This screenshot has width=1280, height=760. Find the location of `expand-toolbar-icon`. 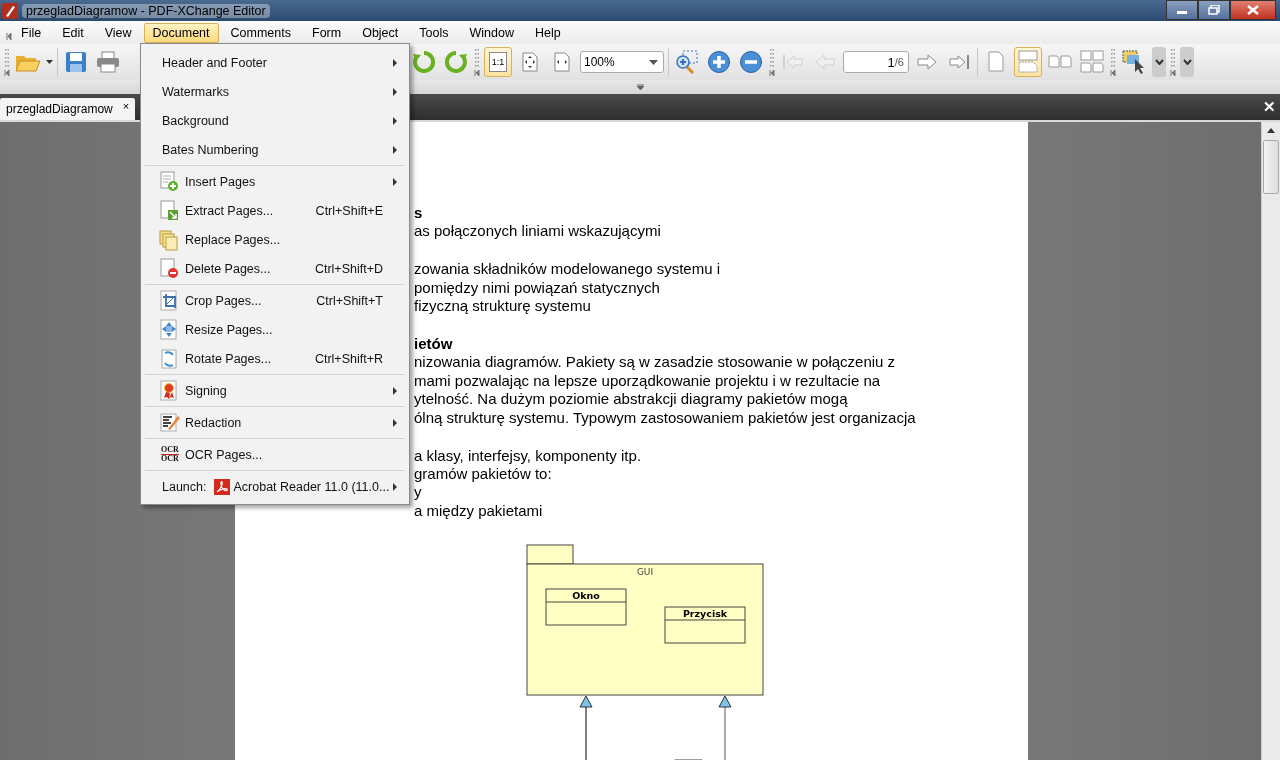

expand-toolbar-icon is located at coordinates (640, 87).